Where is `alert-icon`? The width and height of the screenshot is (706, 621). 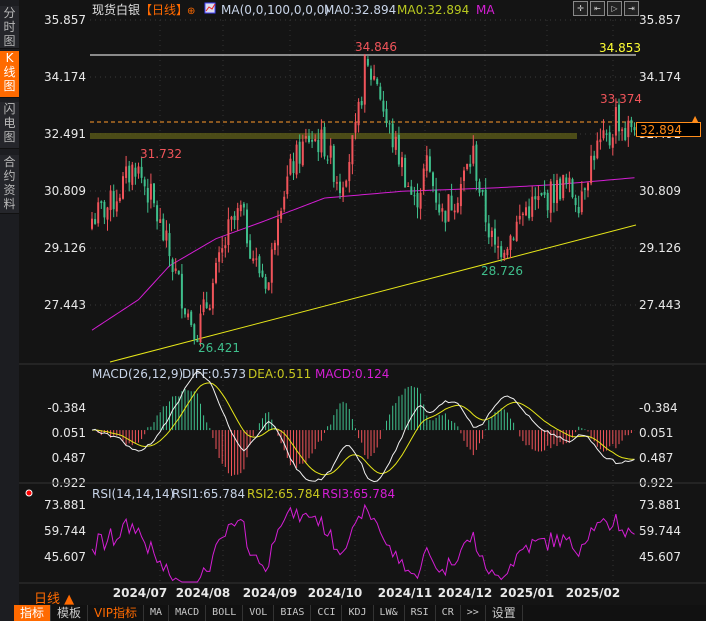 alert-icon is located at coordinates (29, 493).